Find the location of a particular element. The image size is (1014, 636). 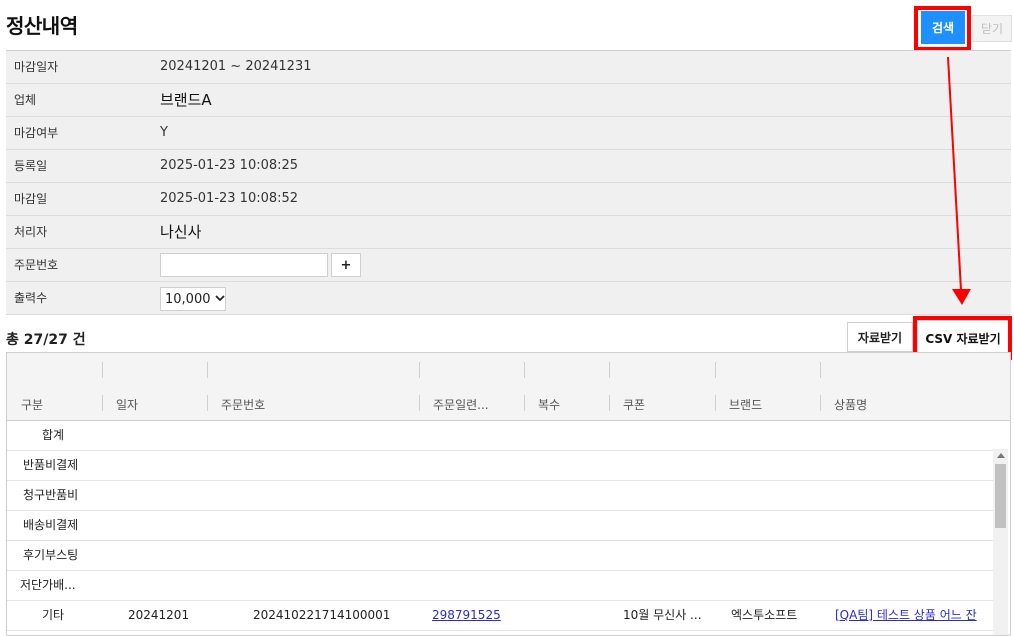

row-category: 반품비결제 is located at coordinates (51, 465).